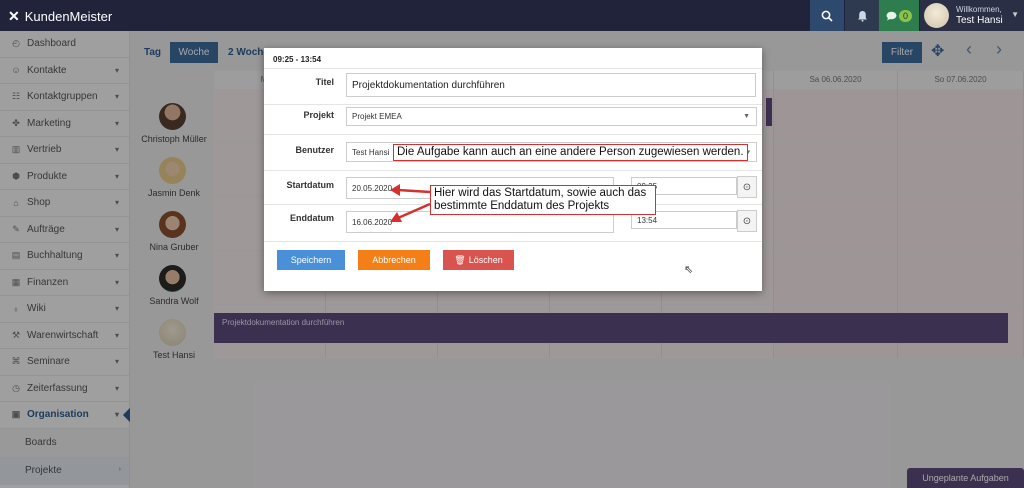 This screenshot has width=1024, height=488. What do you see at coordinates (410, 190) in the screenshot?
I see `arrow-to-start-date` at bounding box center [410, 190].